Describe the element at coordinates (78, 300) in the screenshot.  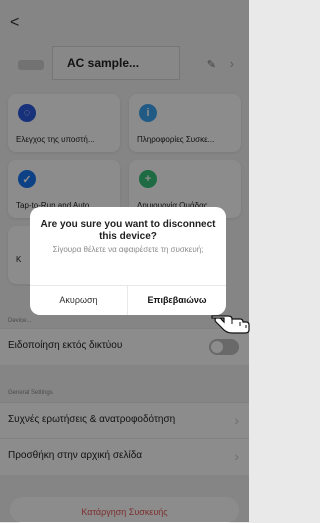
I see `cancel-button: Ακυρωση` at that location.